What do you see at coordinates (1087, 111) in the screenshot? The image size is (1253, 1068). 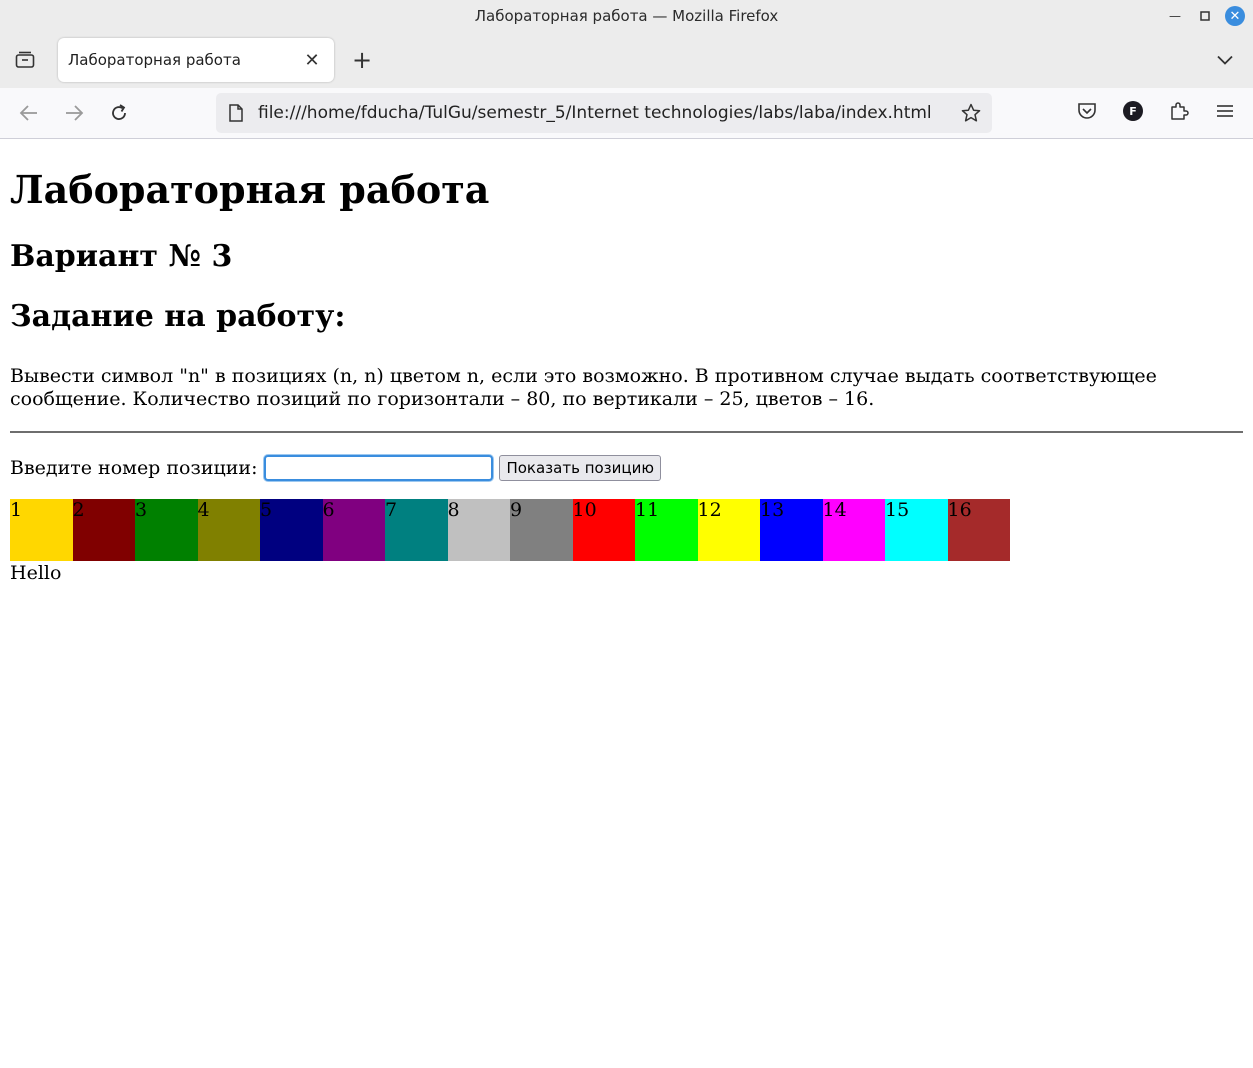 I see `pocket-icon` at bounding box center [1087, 111].